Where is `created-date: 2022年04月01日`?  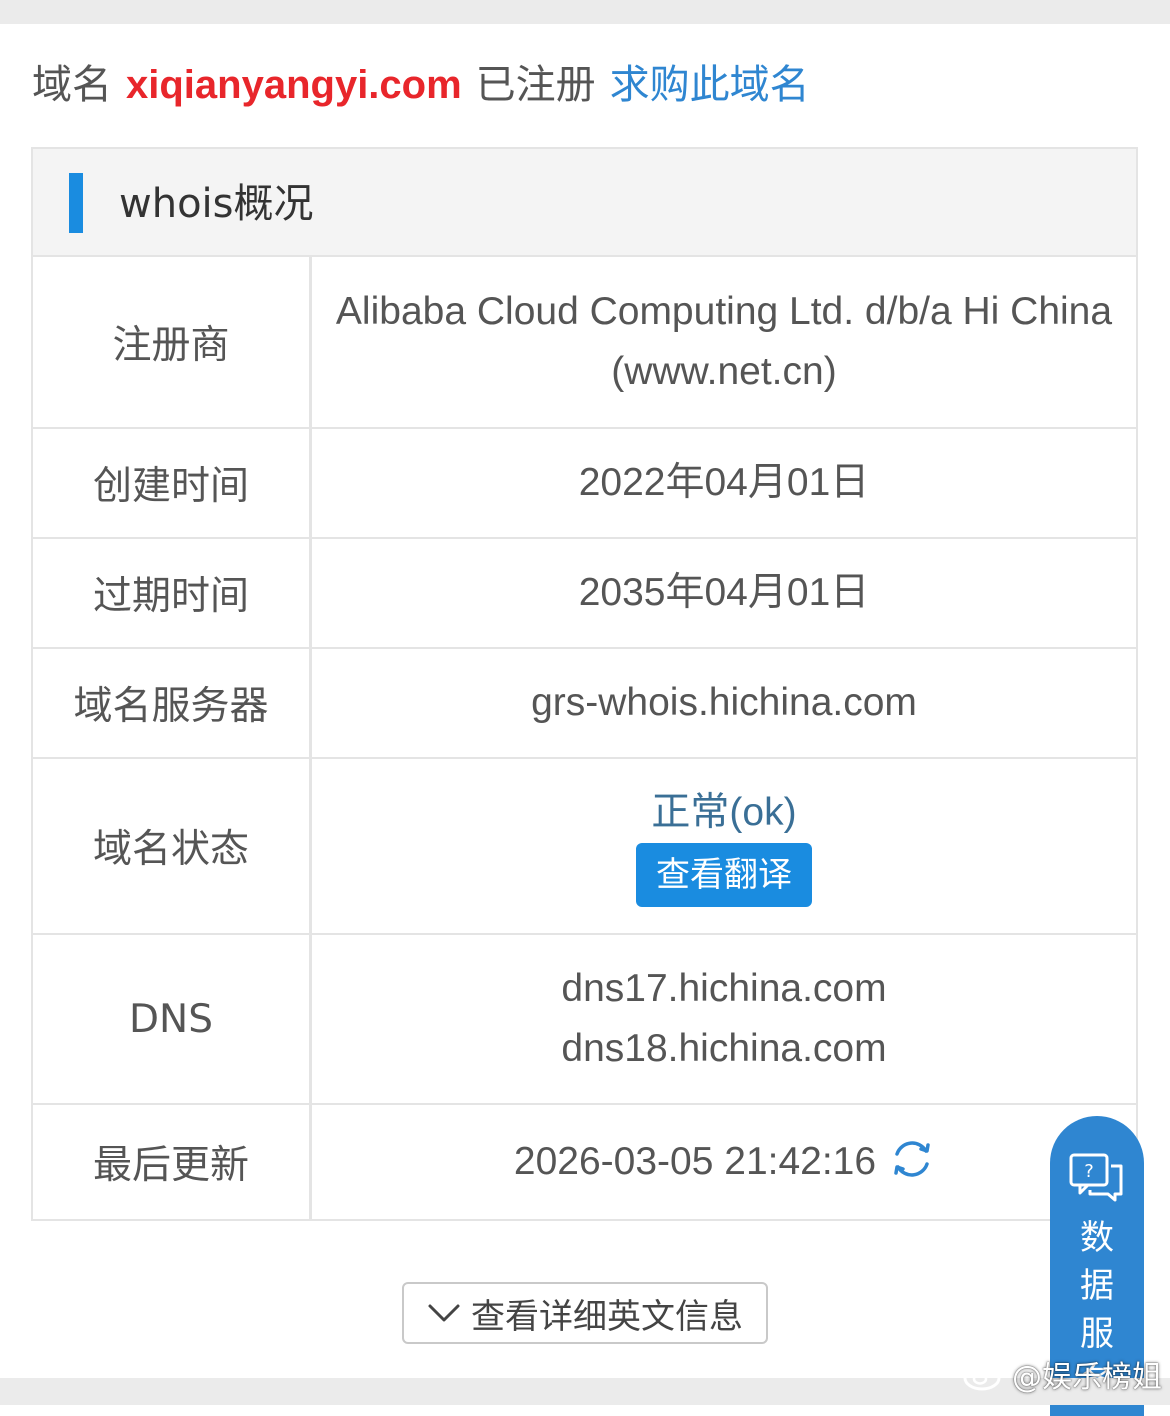 created-date: 2022年04月01日 is located at coordinates (724, 482).